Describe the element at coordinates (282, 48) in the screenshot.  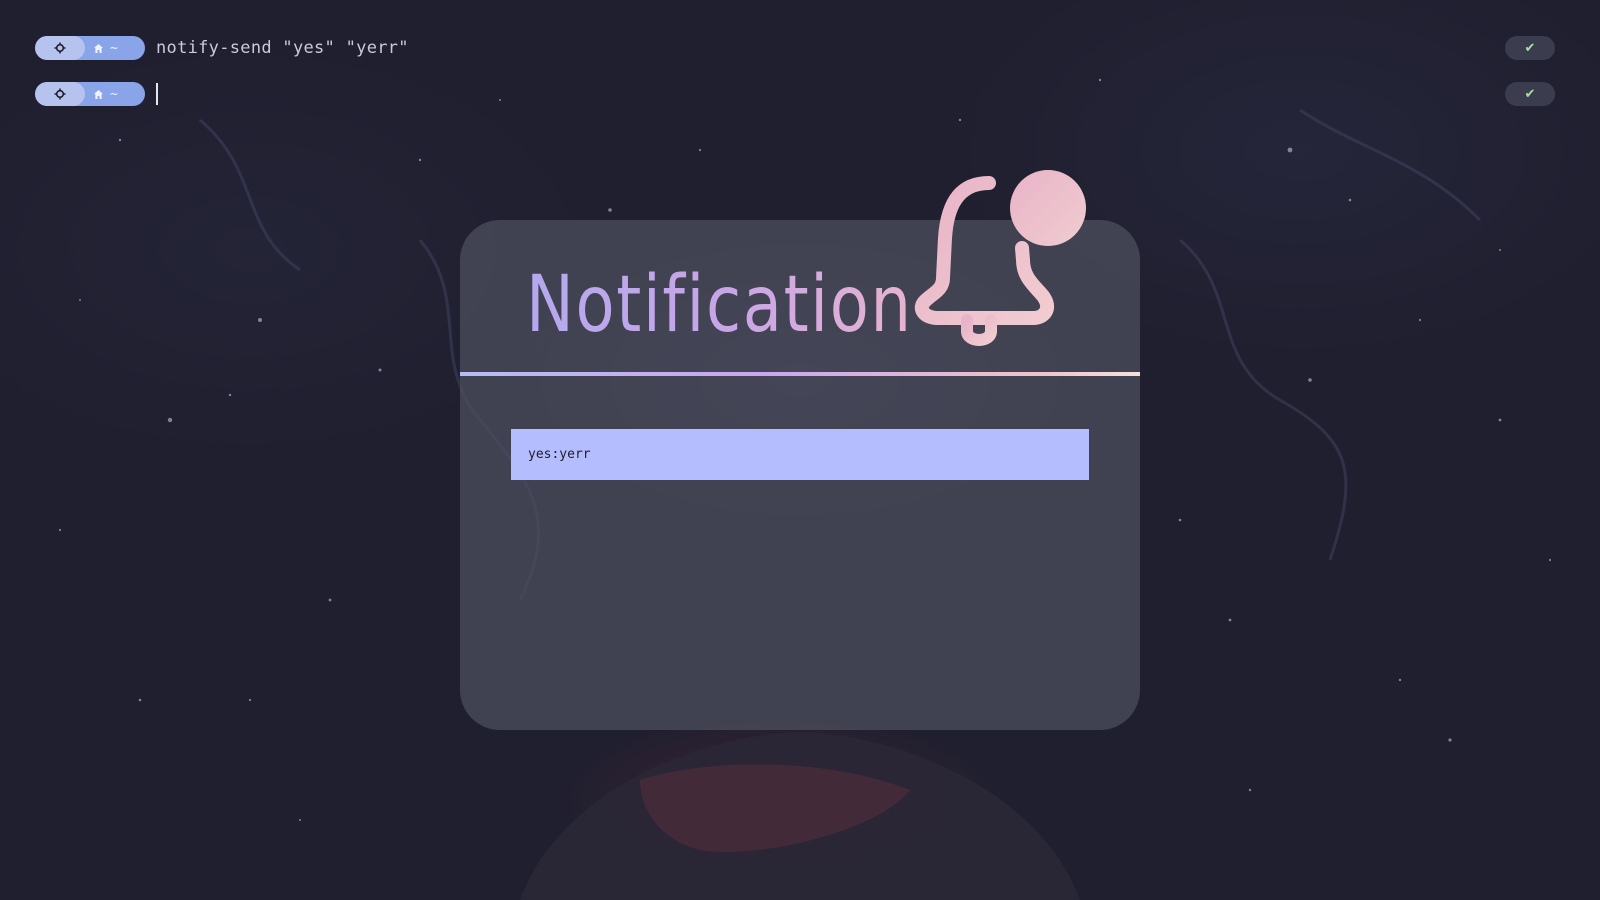
I see `command-text: notify-send "yes" "yerr"` at that location.